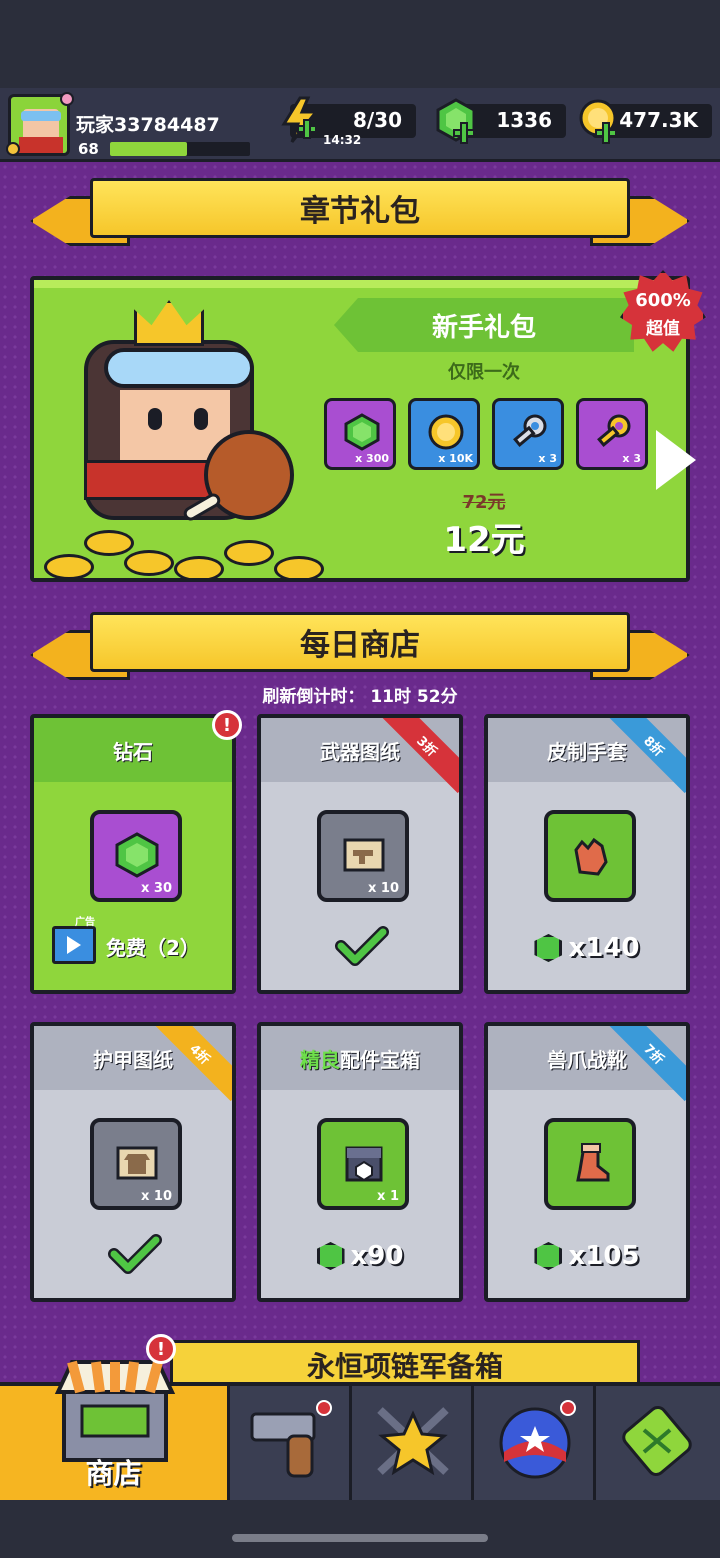  Describe the element at coordinates (360, 208) in the screenshot. I see `chapter-section-title: 章节礼包` at that location.